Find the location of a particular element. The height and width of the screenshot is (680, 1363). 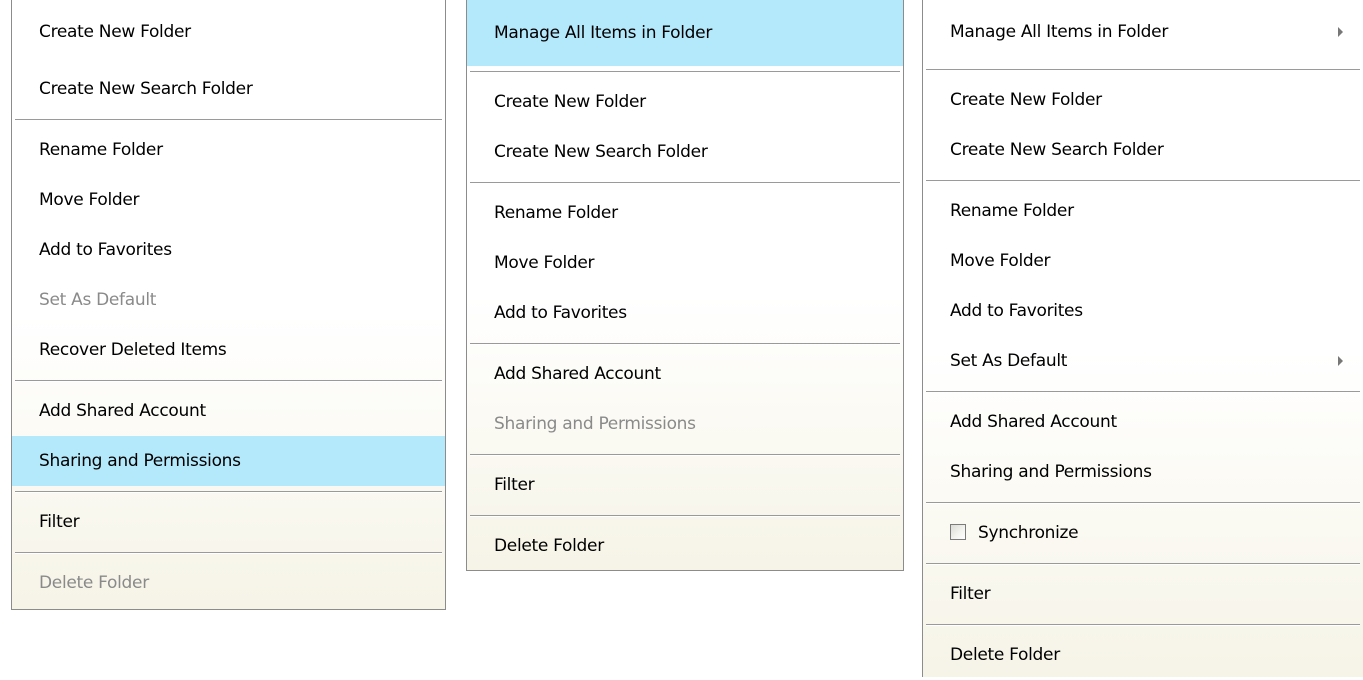

menu-item-recover-deleted-items: Recover Deleted Items is located at coordinates (228, 350).